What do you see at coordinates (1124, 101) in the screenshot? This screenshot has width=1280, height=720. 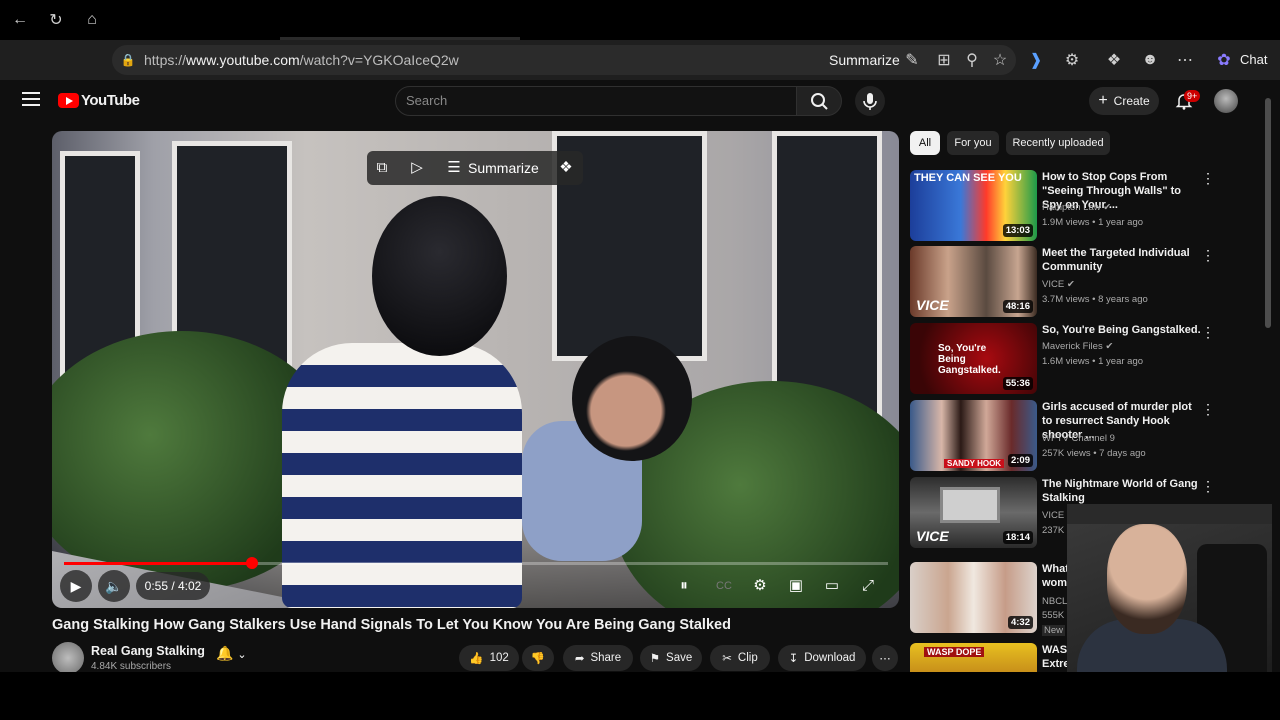 I see `create-button: + Create` at bounding box center [1124, 101].